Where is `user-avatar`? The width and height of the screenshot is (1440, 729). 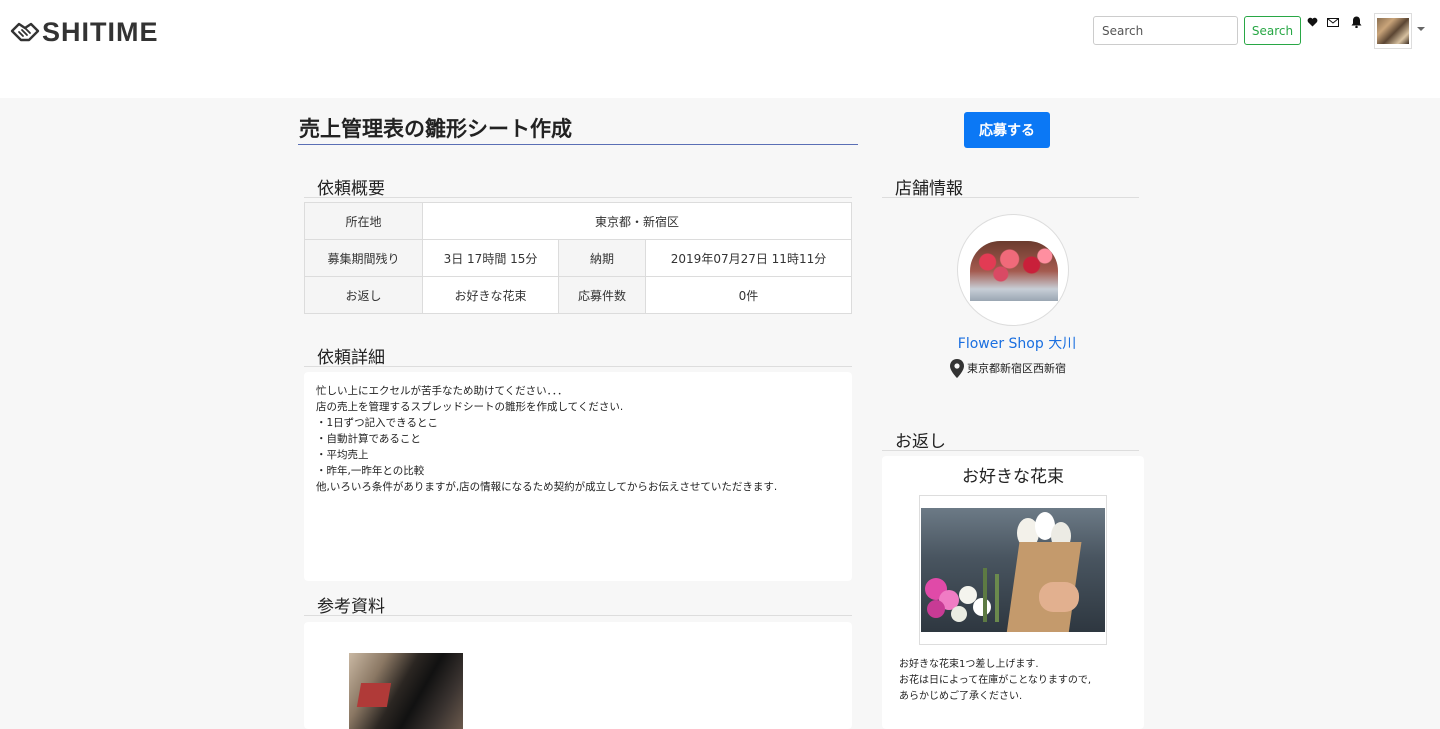 user-avatar is located at coordinates (1393, 31).